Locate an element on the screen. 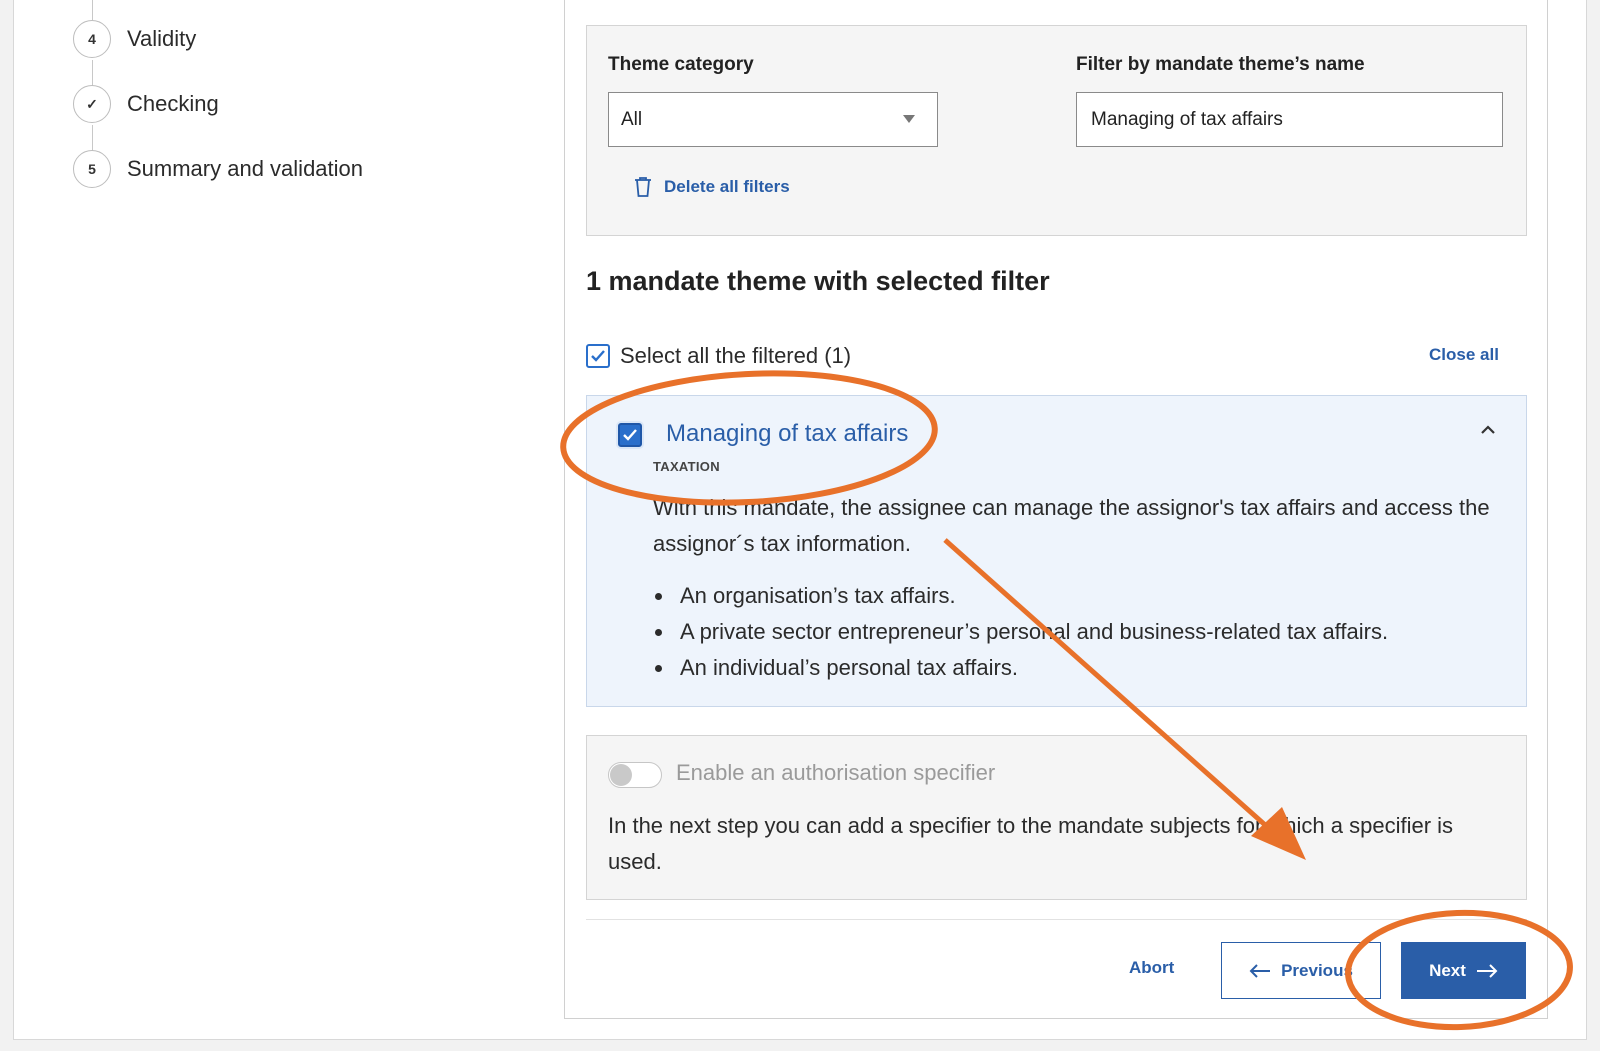 The image size is (1600, 1051). theme-category-tag: TAXATION is located at coordinates (686, 466).